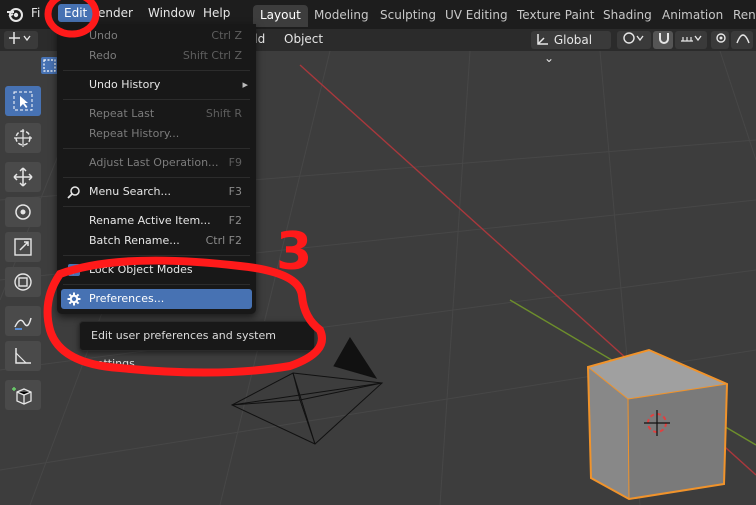 Image resolution: width=756 pixels, height=505 pixels. What do you see at coordinates (156, 221) in the screenshot?
I see `menu-item-rename-active-item: Rename Active Item... F2` at bounding box center [156, 221].